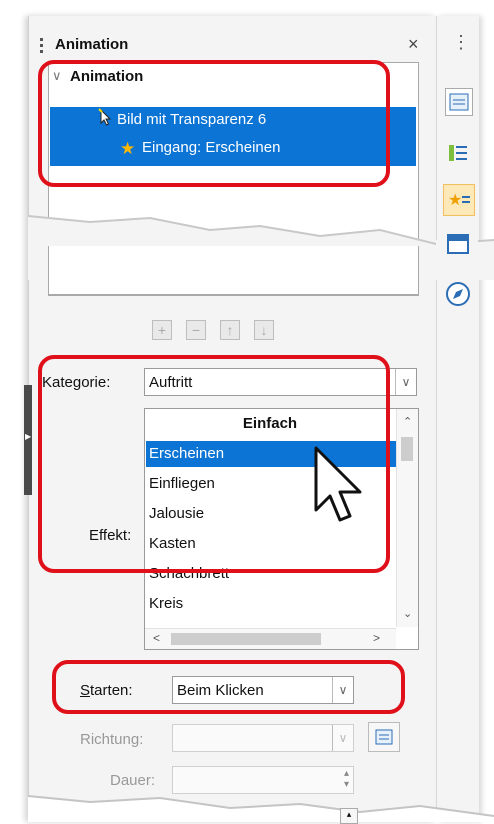 The image size is (494, 824). What do you see at coordinates (156, 638) in the screenshot?
I see `scroll-left-icon: <` at bounding box center [156, 638].